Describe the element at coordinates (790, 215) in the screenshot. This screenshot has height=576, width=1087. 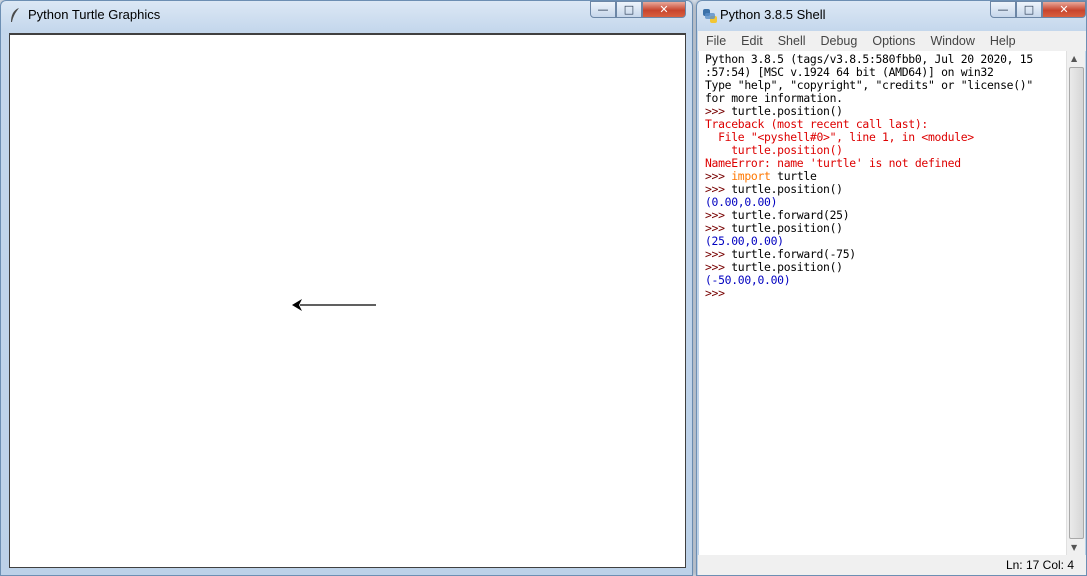
I see `shell-line-text: turtle.forward(25)` at that location.